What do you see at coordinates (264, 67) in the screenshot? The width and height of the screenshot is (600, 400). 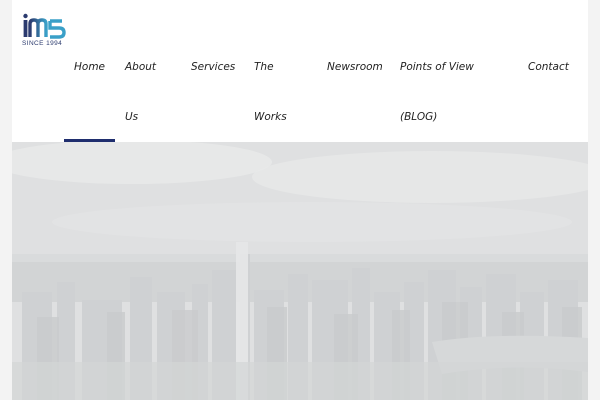 I see `nav-item-label: The` at bounding box center [264, 67].